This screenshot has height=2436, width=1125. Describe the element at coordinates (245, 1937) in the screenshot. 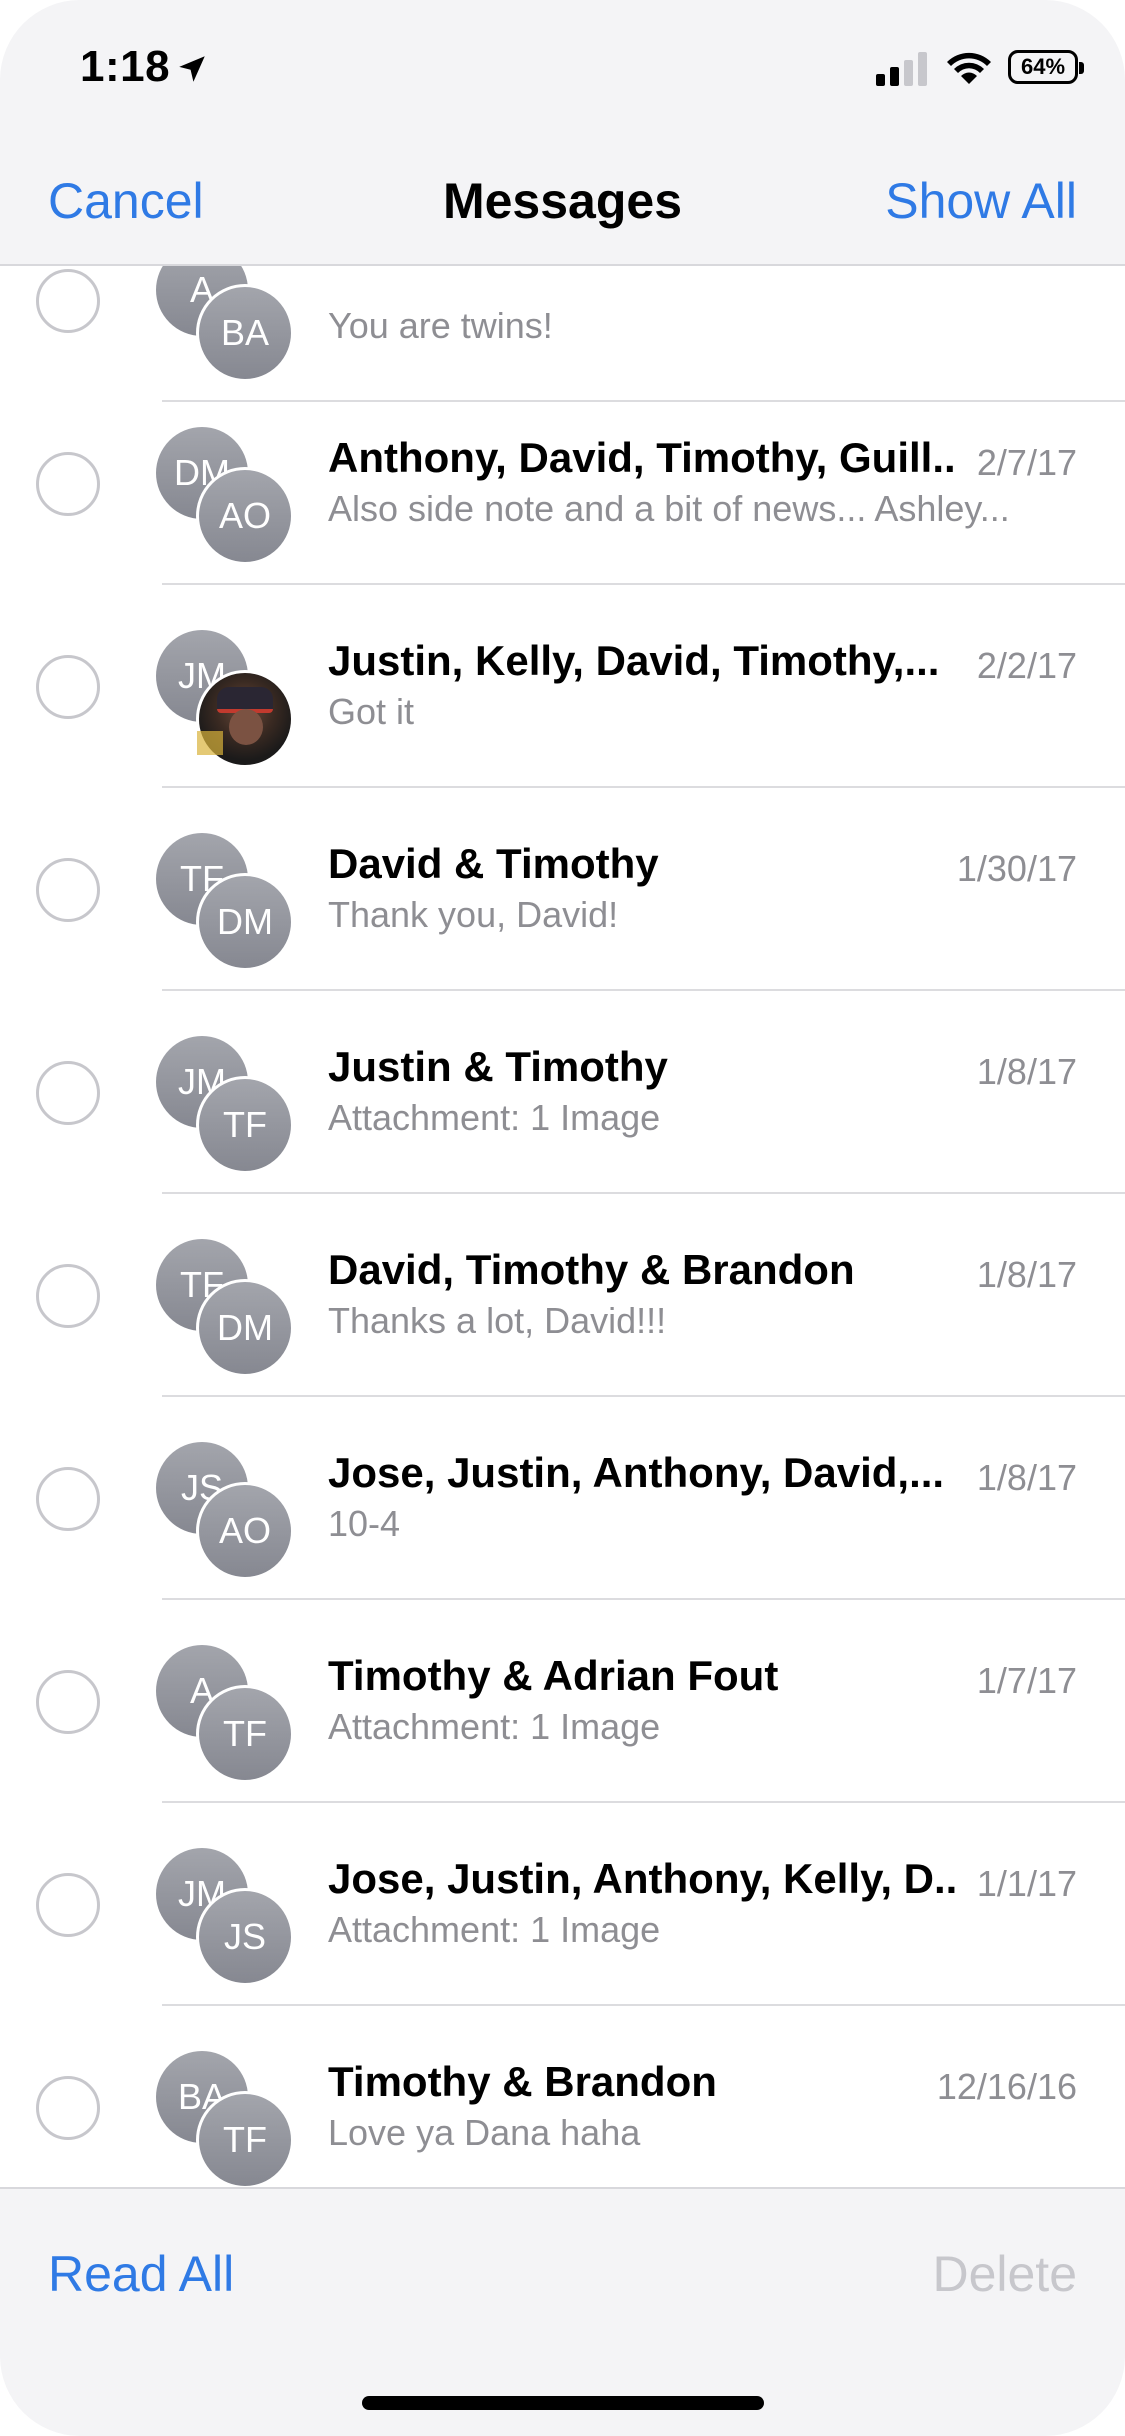

I see `avatar-front: JS` at that location.